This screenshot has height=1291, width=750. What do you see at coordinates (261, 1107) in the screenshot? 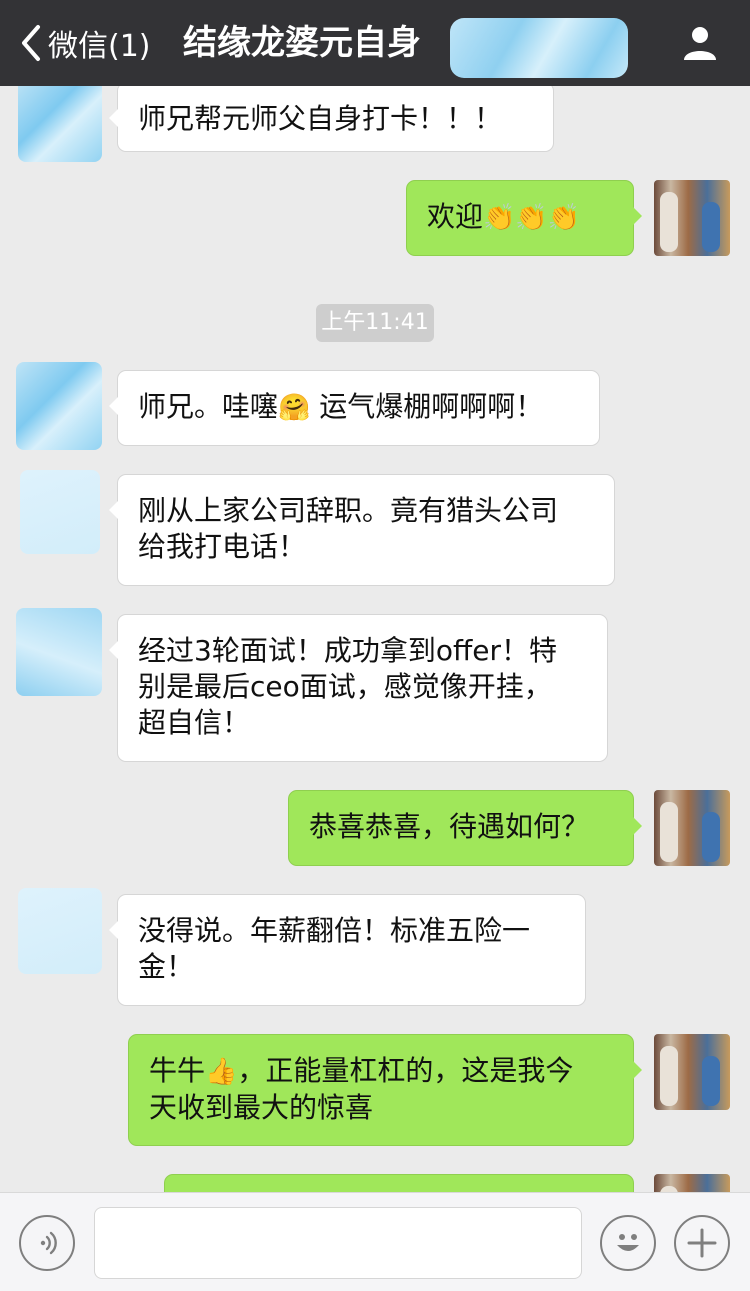
I see `message-line: 天收到最大的惊喜` at bounding box center [261, 1107].